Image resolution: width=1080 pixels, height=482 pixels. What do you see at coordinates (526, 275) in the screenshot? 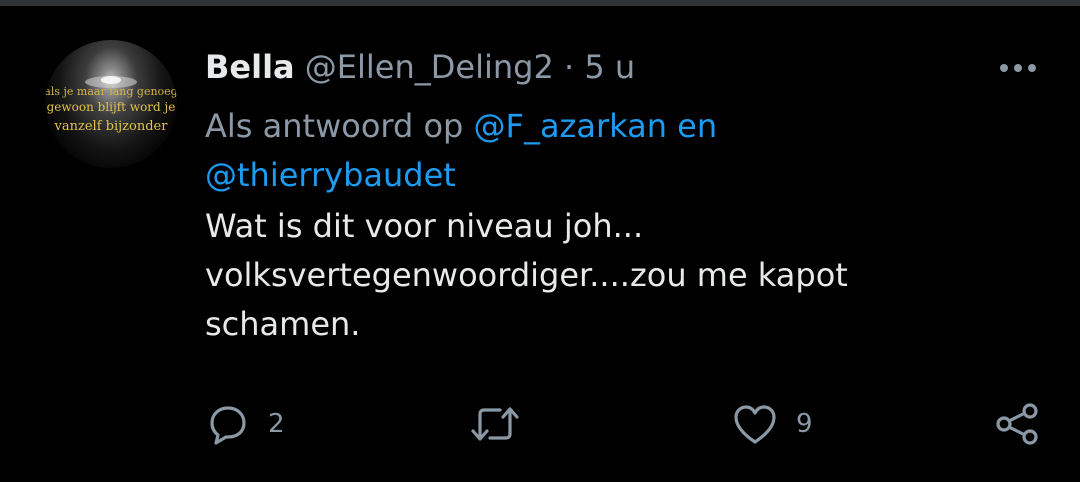
I see `tweet-text-line: volksvertegenwoordiger....zou me kapot` at bounding box center [526, 275].